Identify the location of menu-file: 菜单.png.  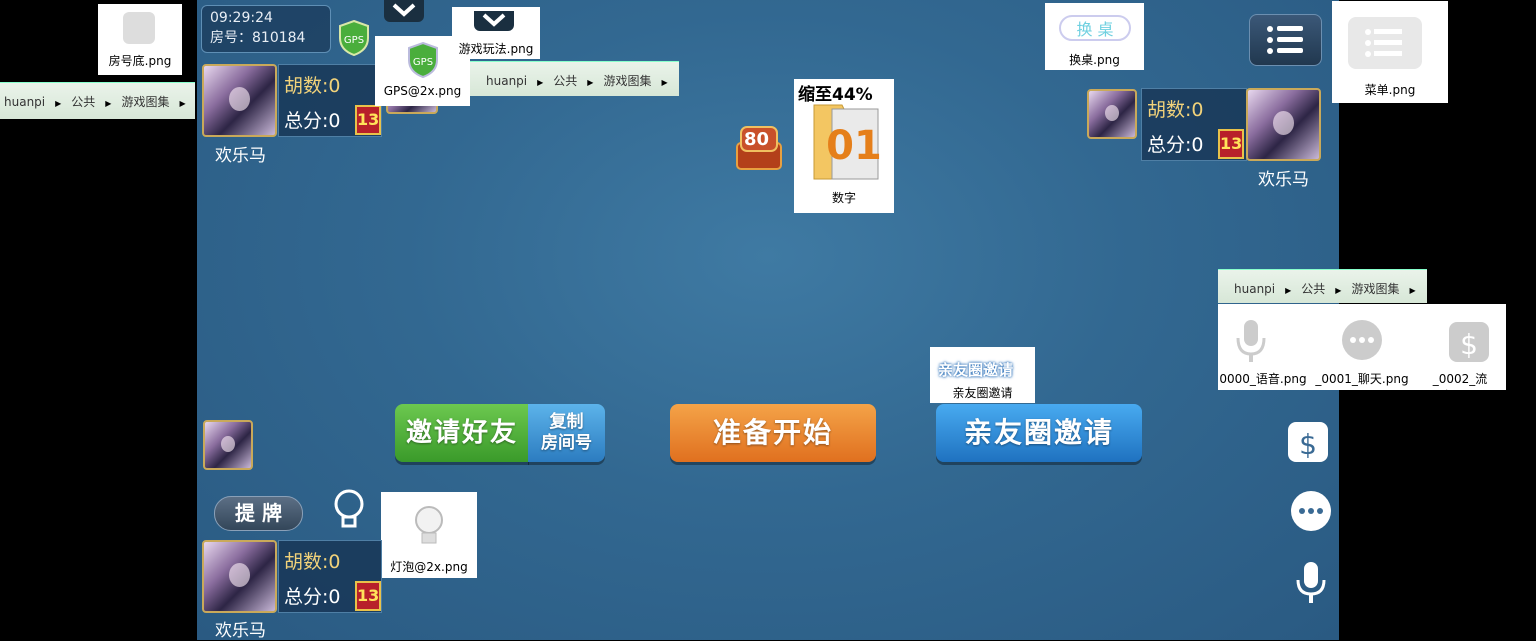
(1390, 52).